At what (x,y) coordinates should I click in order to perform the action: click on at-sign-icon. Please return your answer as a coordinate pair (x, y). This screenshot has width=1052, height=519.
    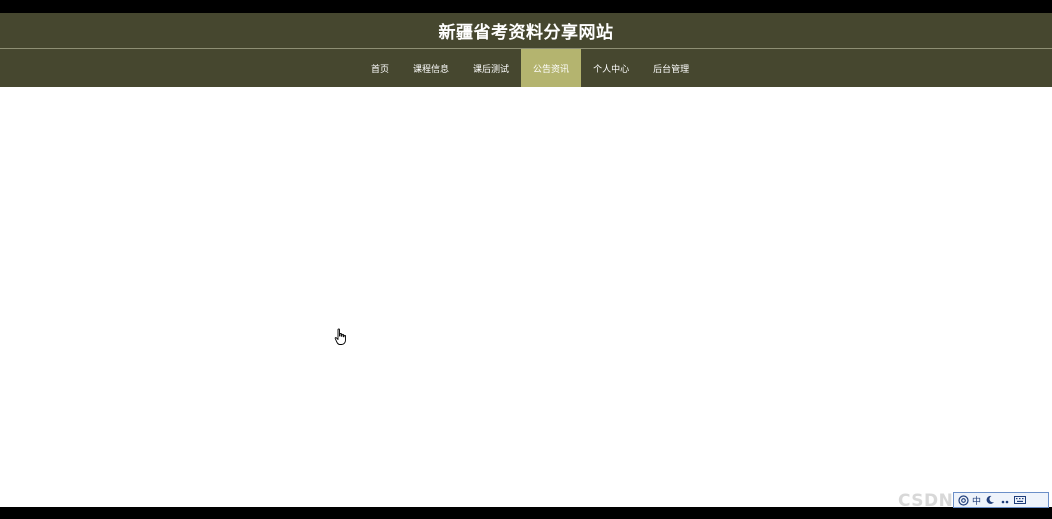
    Looking at the image, I should click on (963, 500).